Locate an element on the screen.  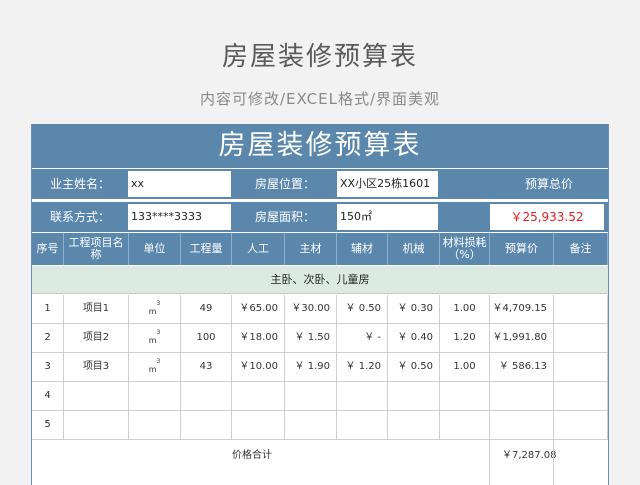
col-quantity-cell: 100 is located at coordinates (206, 338).